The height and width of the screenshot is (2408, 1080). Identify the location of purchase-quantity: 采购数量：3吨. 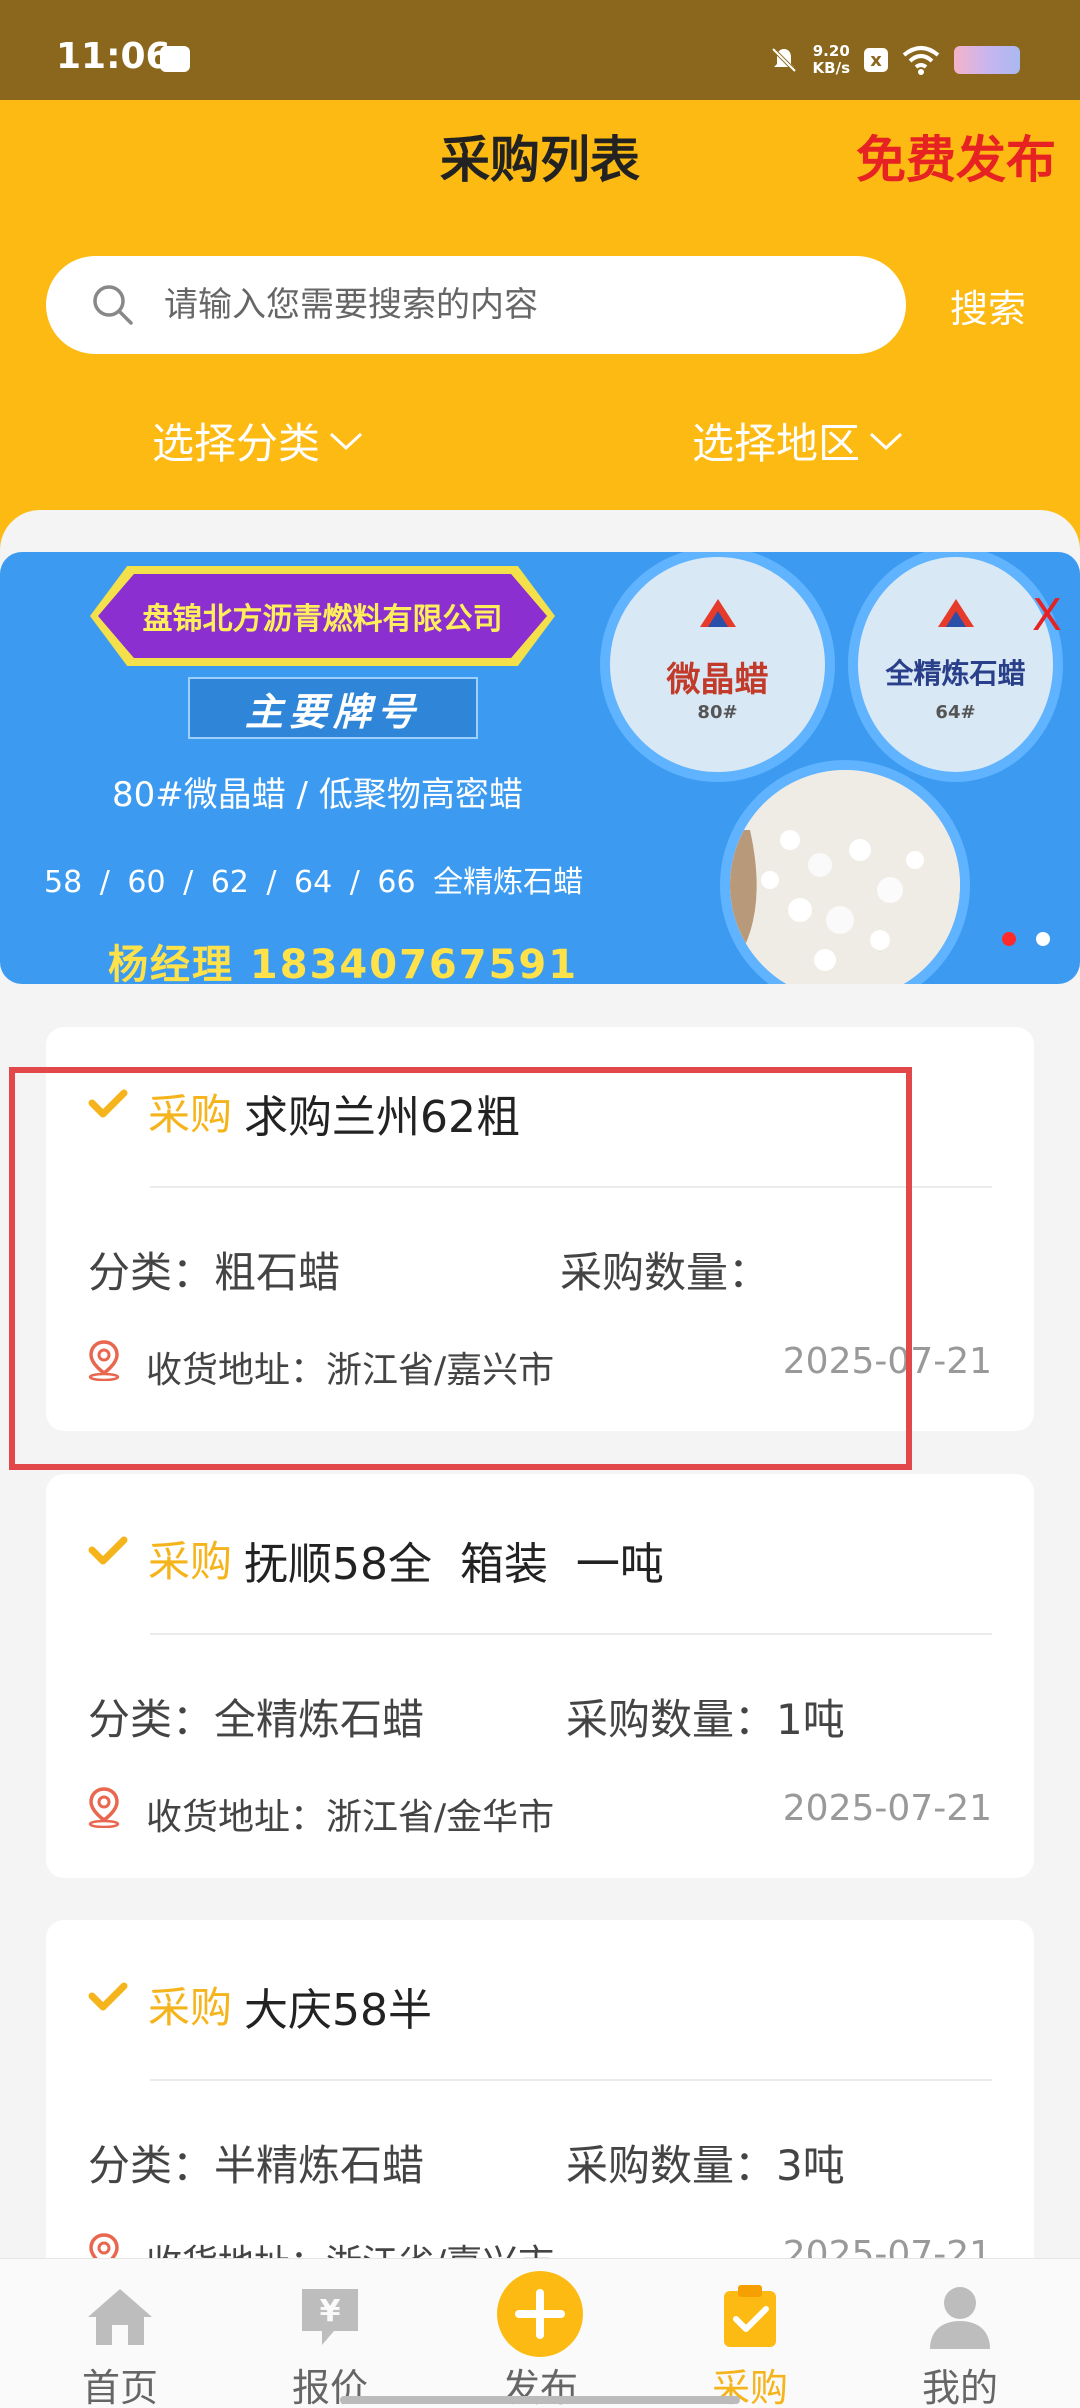
(705, 2165).